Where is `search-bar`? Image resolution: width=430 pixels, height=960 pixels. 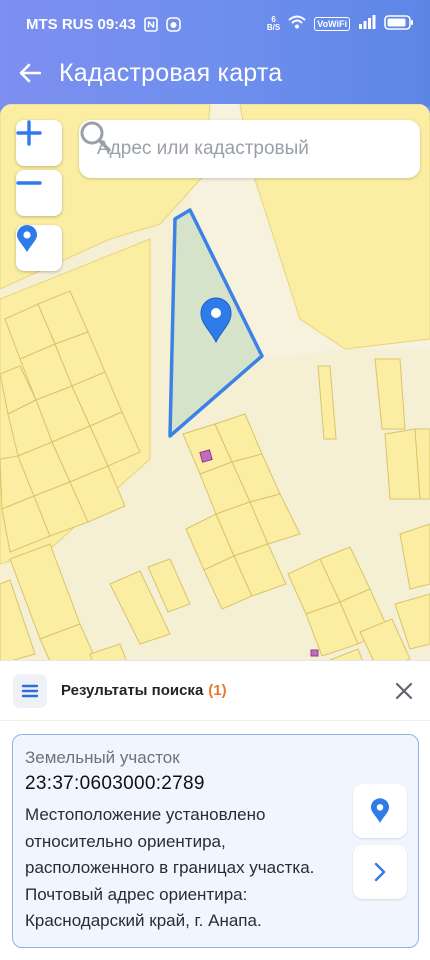
search-bar is located at coordinates (249, 149).